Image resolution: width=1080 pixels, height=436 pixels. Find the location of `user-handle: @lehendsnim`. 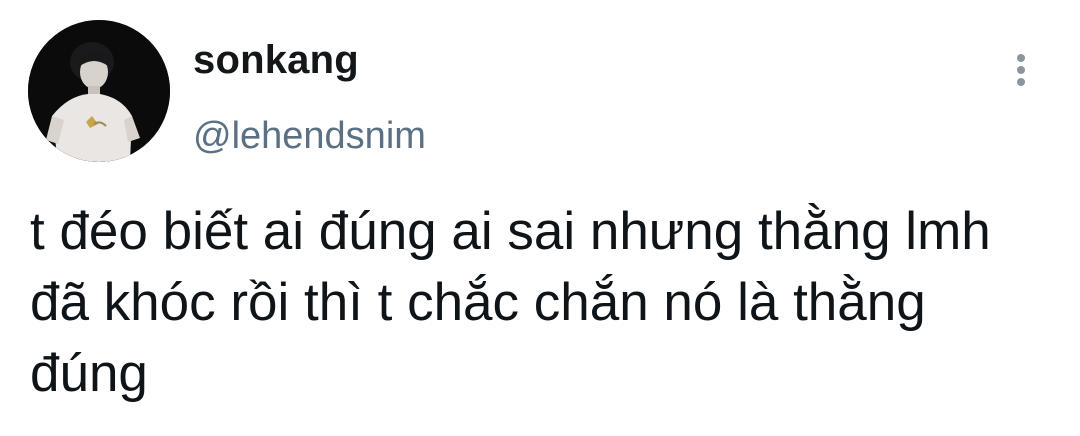

user-handle: @lehendsnim is located at coordinates (309, 136).